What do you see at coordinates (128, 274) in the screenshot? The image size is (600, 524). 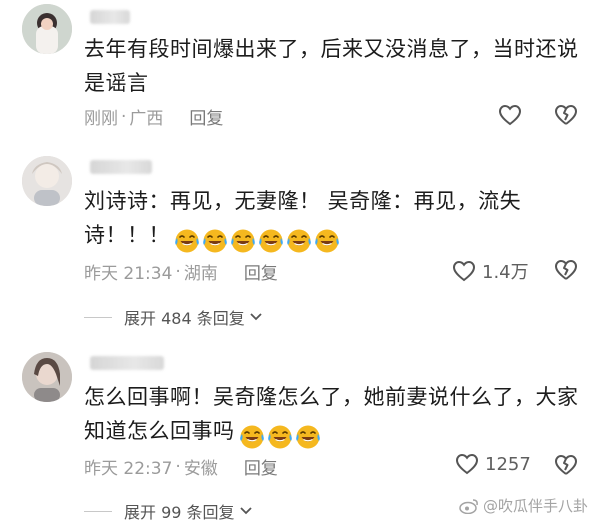 I see `comment-time: 昨天 21:34` at bounding box center [128, 274].